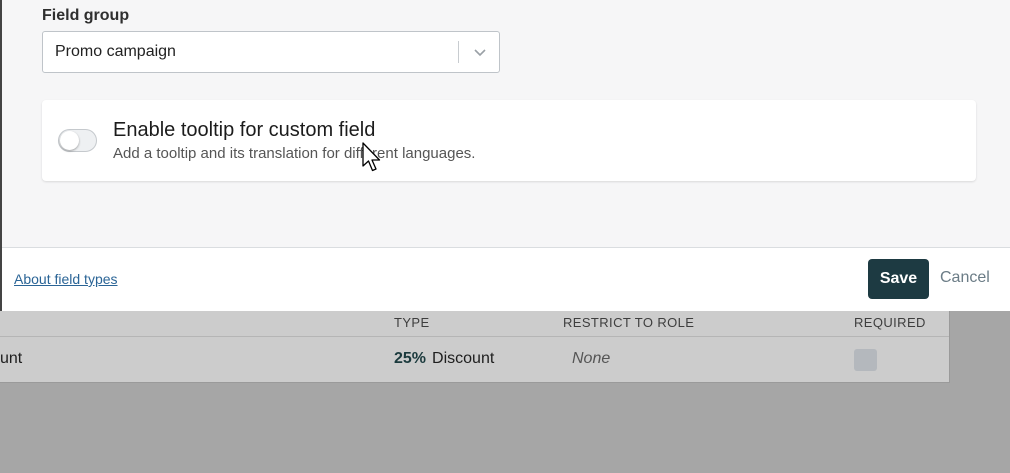 This screenshot has height=473, width=1010. What do you see at coordinates (965, 278) in the screenshot?
I see `cancel-button: Cancel` at bounding box center [965, 278].